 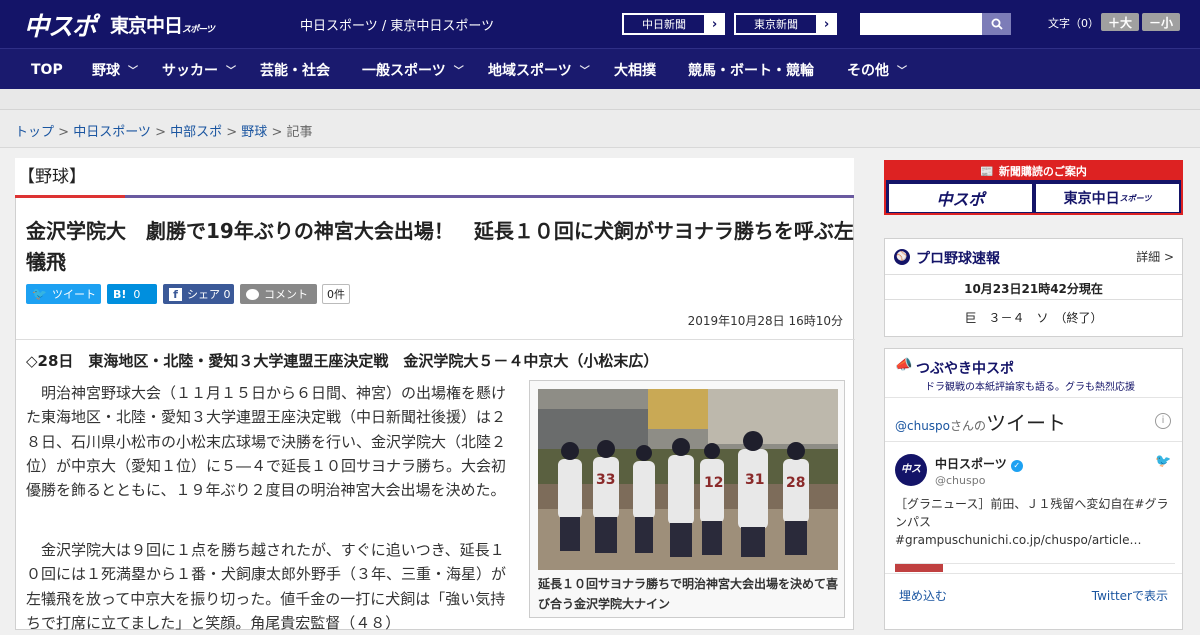 I want to click on svg-text: 33, so click(x=605, y=480).